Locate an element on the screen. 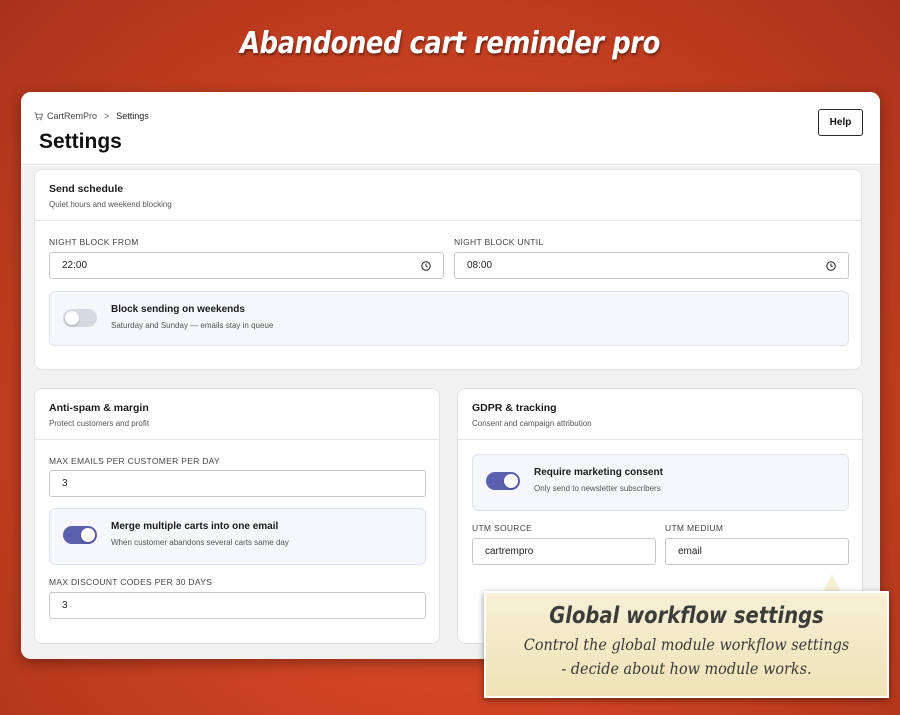 This screenshot has height=715, width=900. send-schedule-title: Send schedule is located at coordinates (86, 189).